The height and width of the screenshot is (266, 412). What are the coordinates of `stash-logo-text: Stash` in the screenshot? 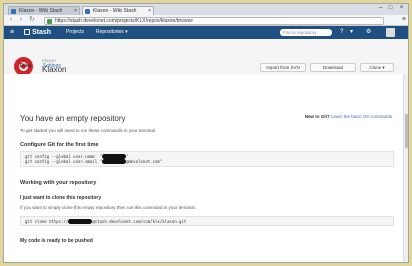 It's located at (42, 32).